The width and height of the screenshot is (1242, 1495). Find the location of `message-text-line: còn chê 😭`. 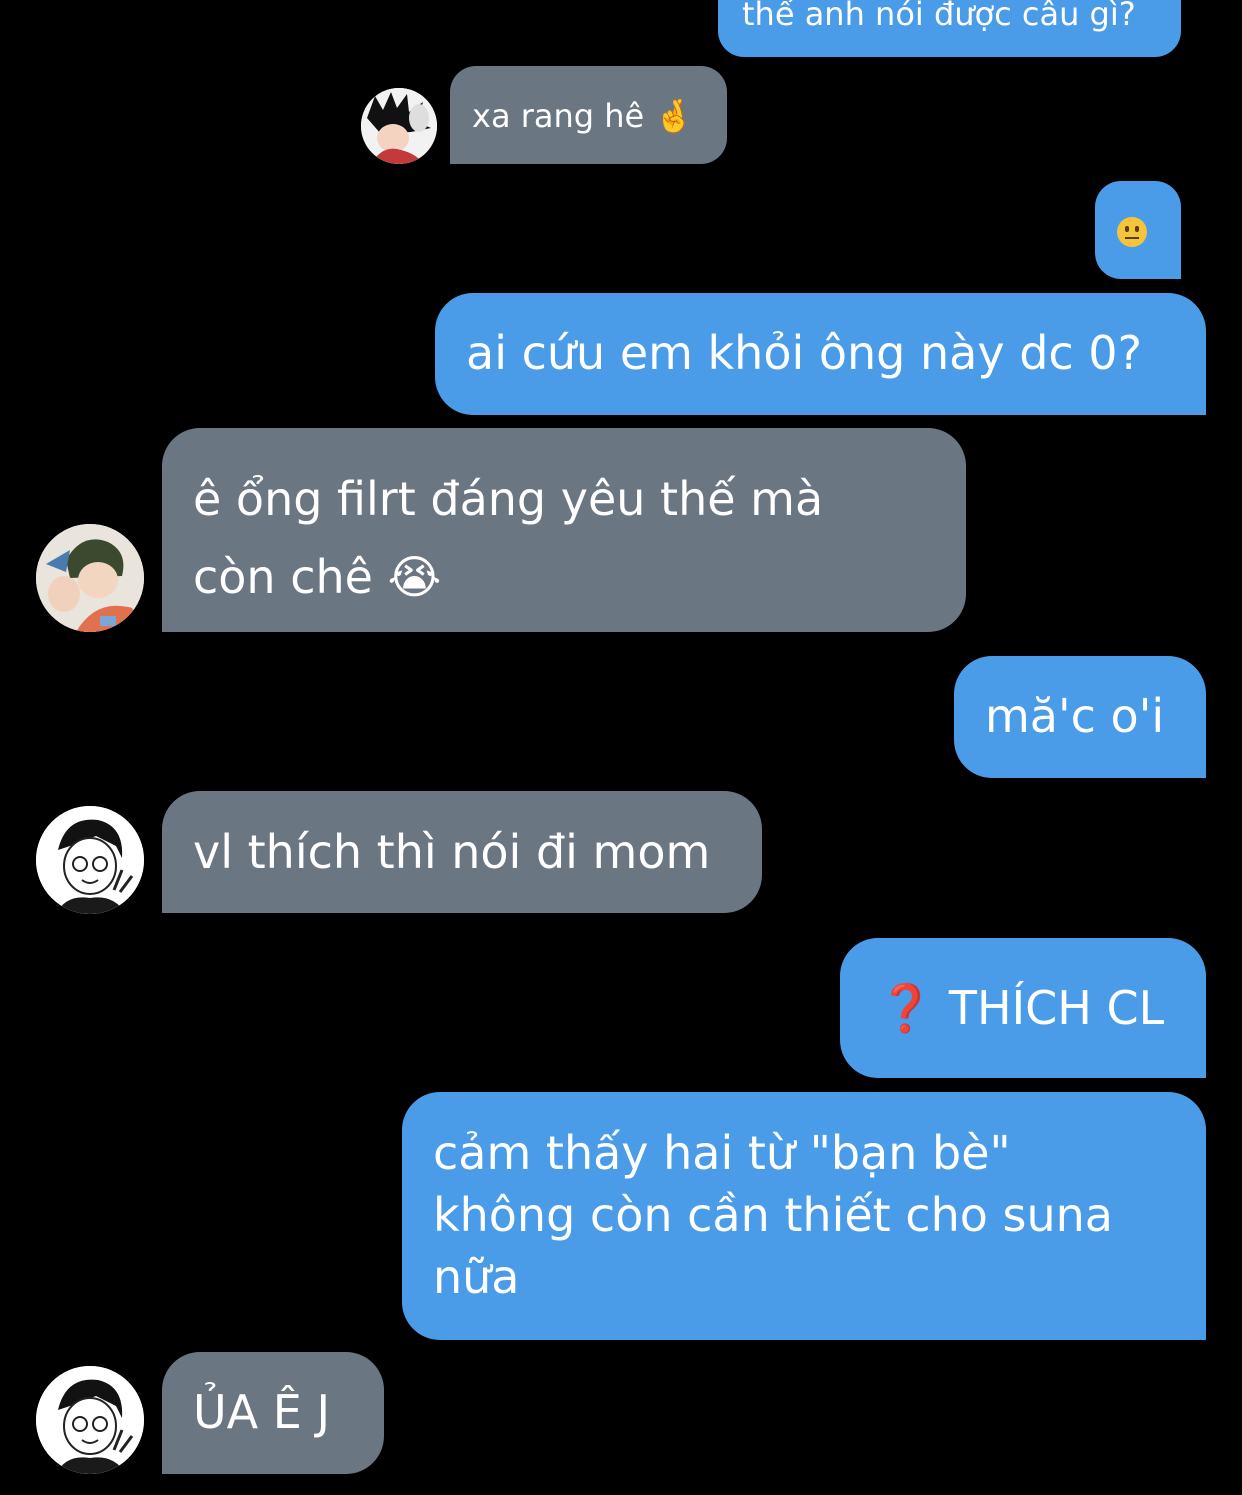

message-text-line: còn chê 😭 is located at coordinates (317, 577).